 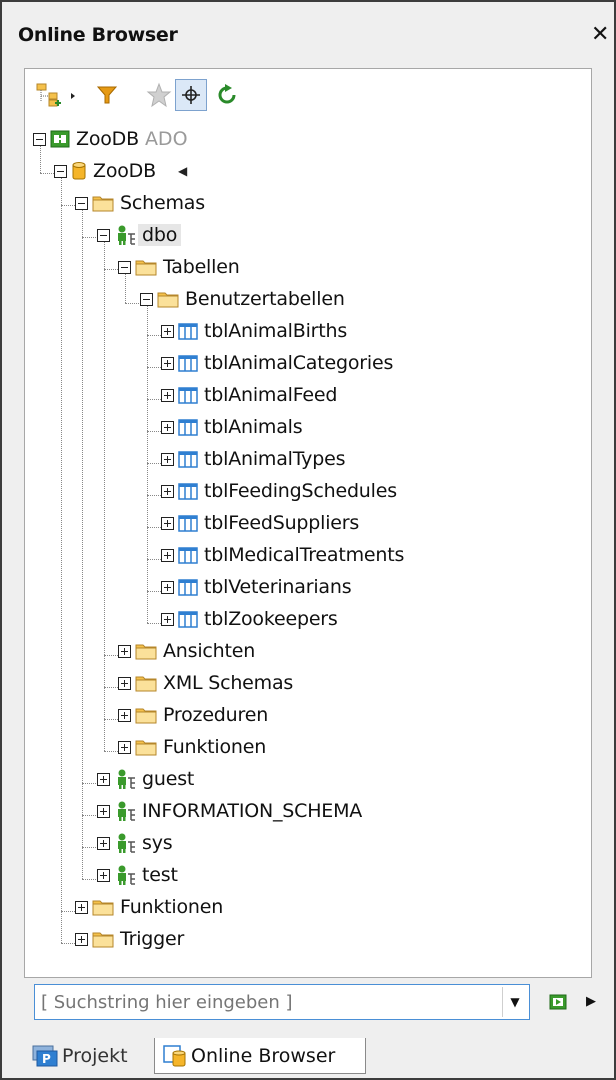 I want to click on schema-user-icon, so click(x=126, y=779).